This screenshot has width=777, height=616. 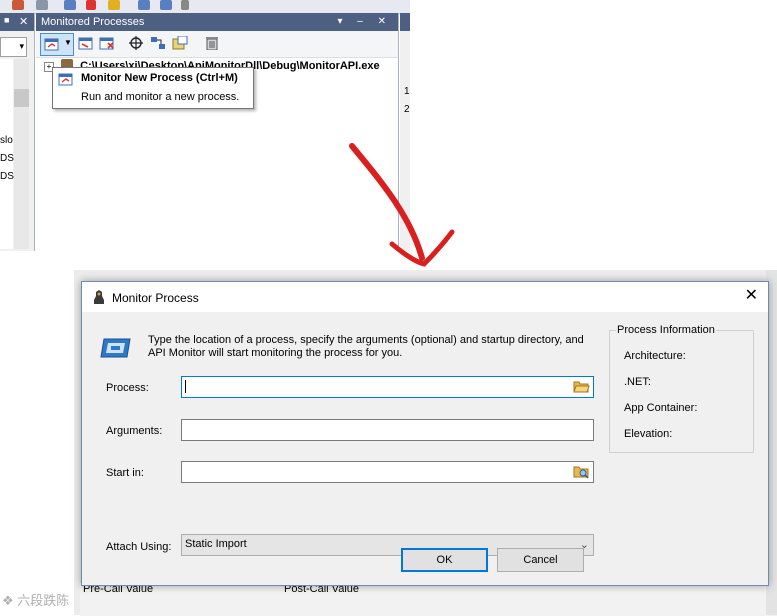 What do you see at coordinates (425, 297) in the screenshot?
I see `dialog-titlebar: Monitor Process ✕` at bounding box center [425, 297].